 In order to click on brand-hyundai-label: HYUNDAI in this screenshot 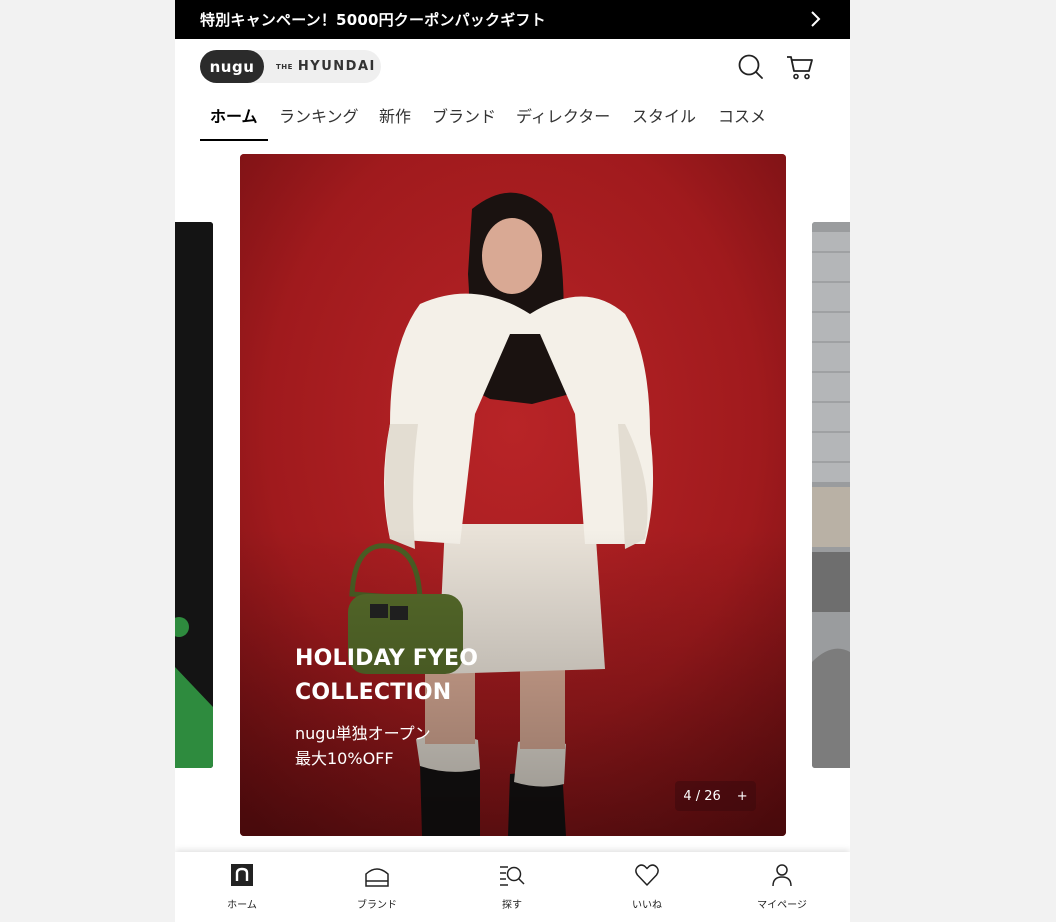, I will do `click(336, 66)`.